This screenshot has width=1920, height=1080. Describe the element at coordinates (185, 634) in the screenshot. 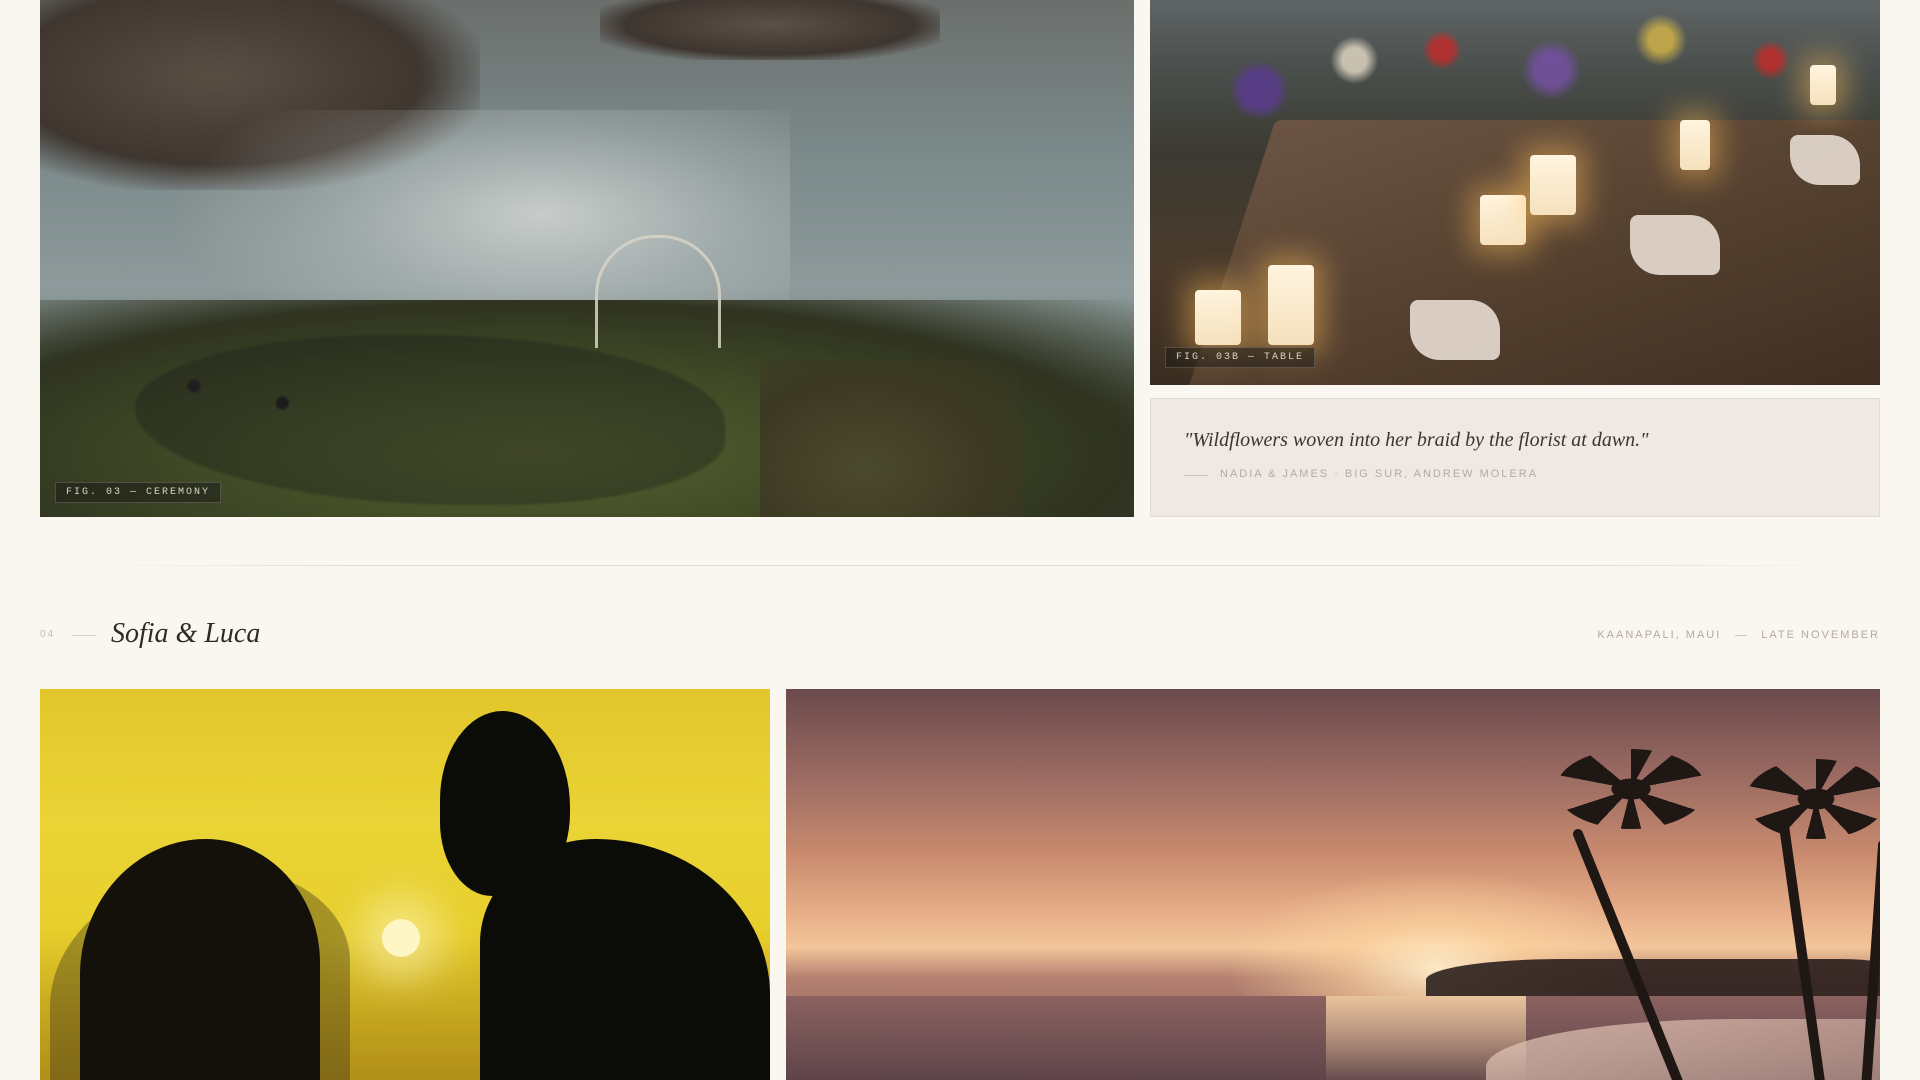

I see `story-title: Sofia & Luca` at that location.